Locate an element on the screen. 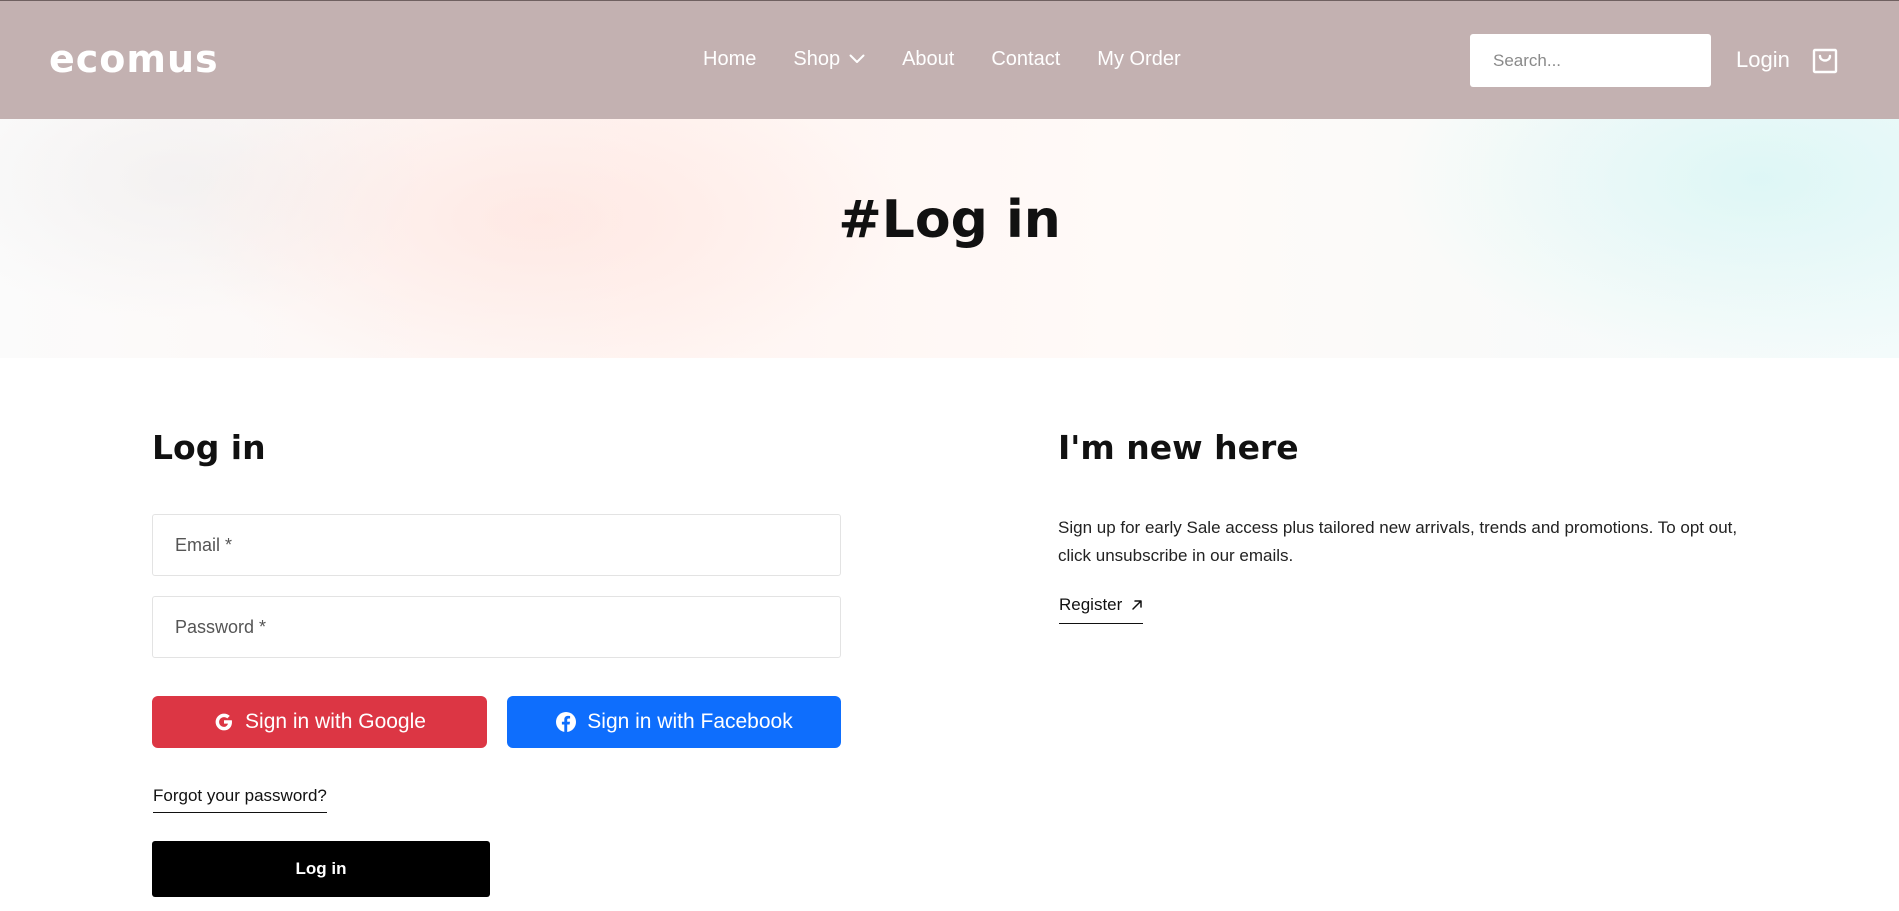  facebook-icon is located at coordinates (566, 722).